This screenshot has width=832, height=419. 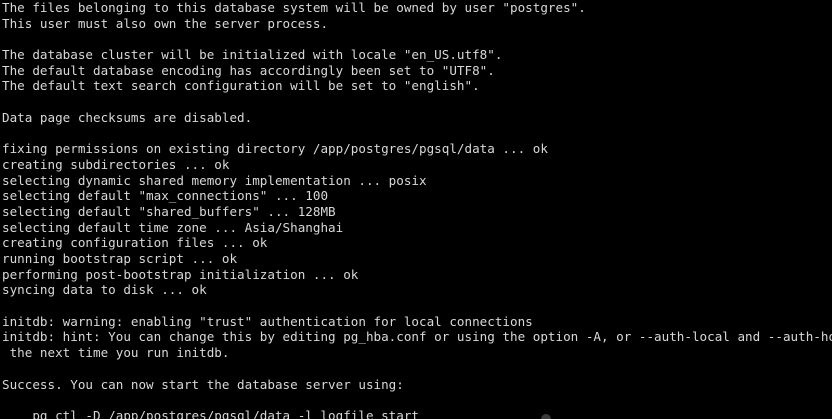 I want to click on terminal-line: creating subdirectories ... ok, so click(x=116, y=164).